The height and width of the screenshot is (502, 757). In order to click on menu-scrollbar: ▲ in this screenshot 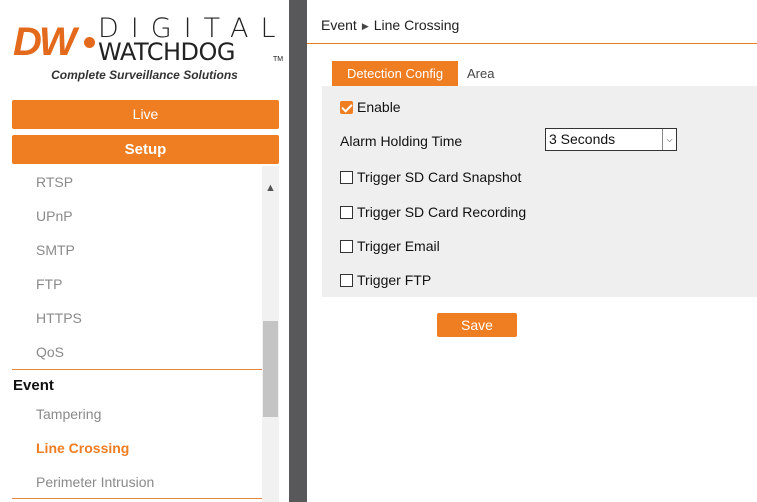, I will do `click(270, 334)`.